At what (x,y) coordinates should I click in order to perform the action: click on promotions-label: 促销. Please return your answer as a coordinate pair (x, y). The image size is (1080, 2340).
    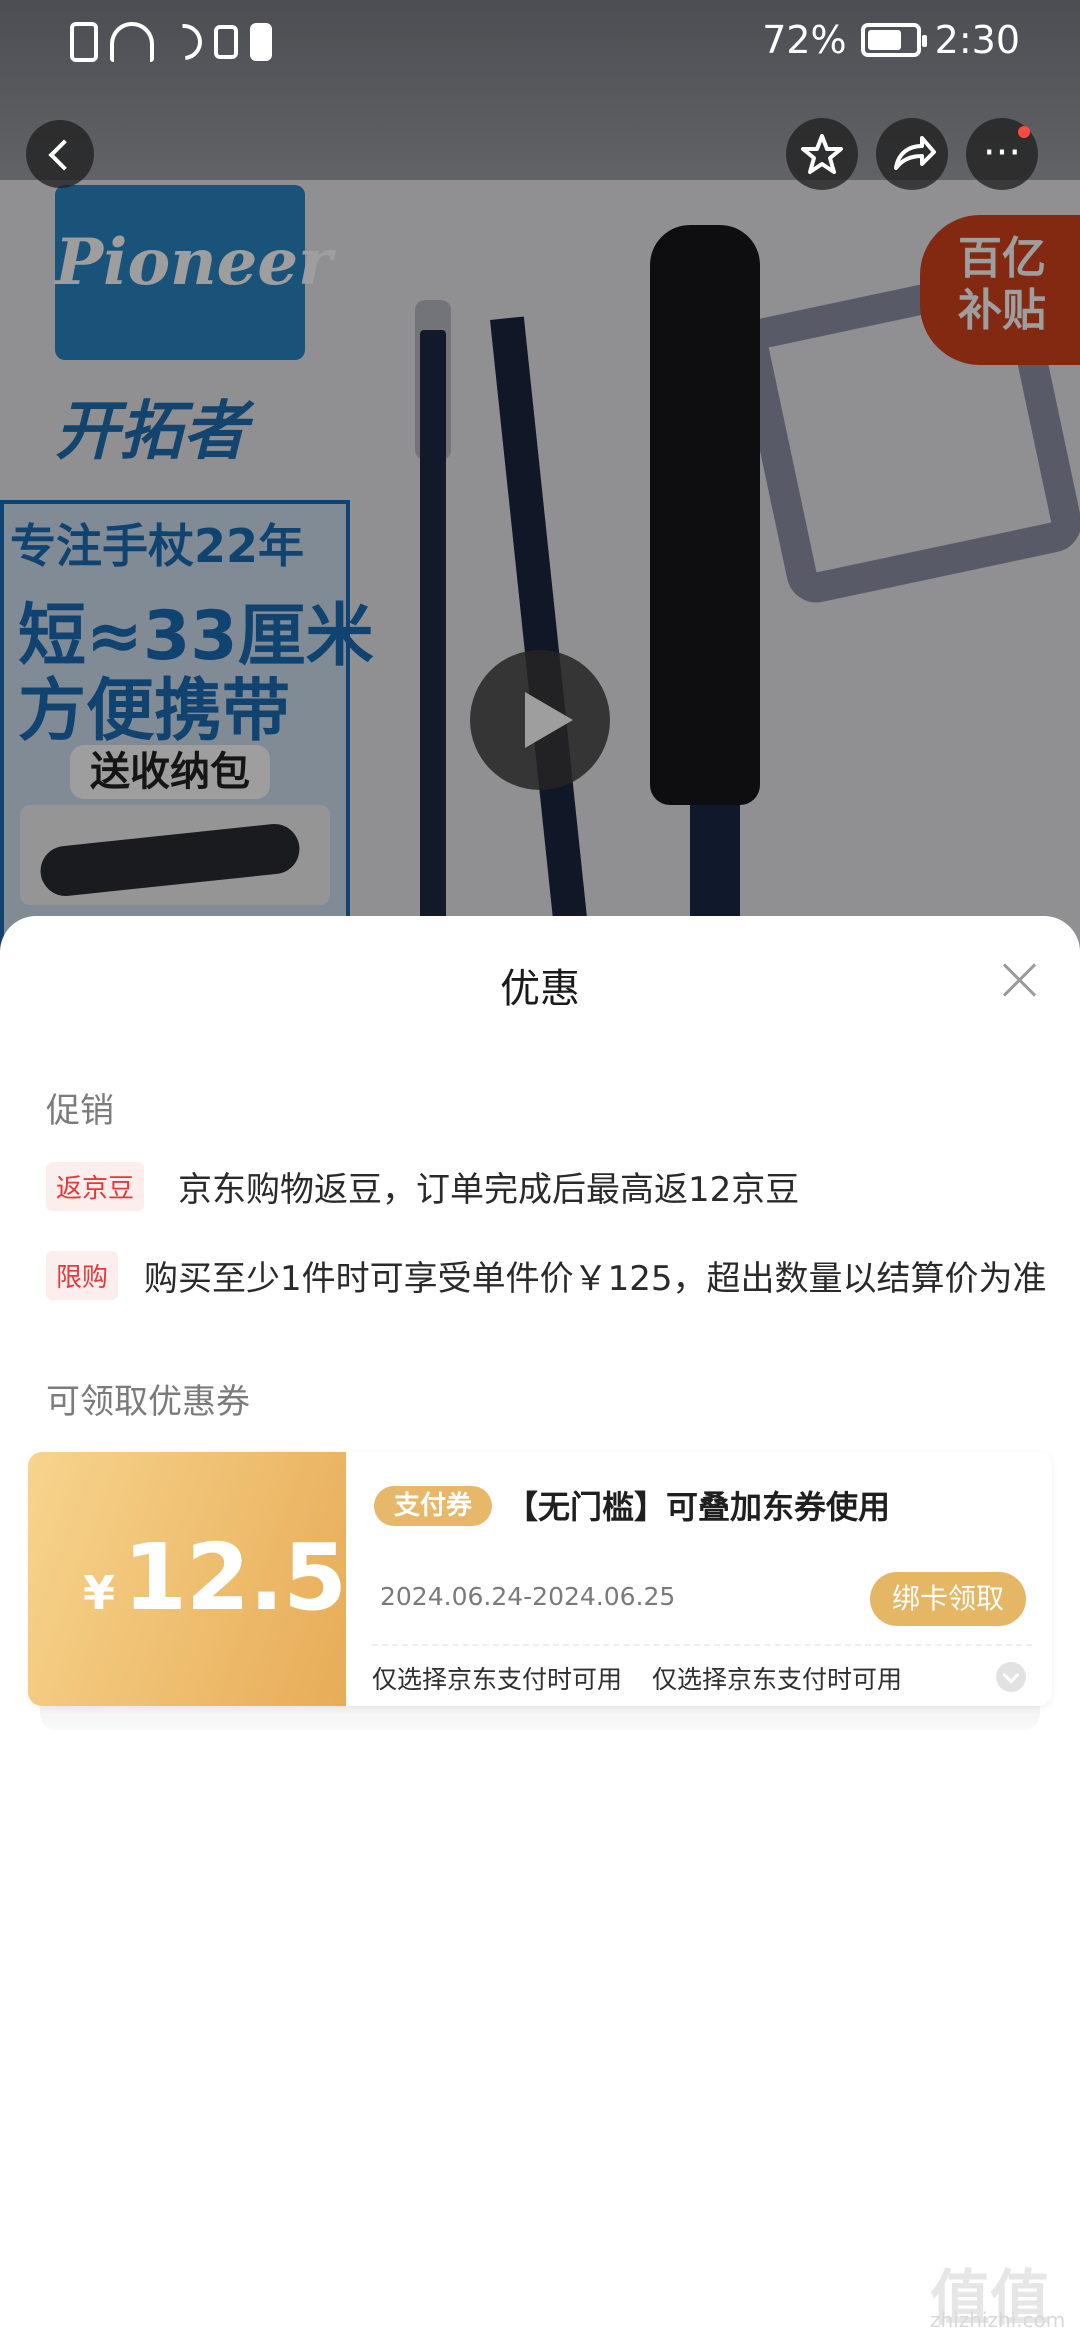
    Looking at the image, I should click on (80, 1111).